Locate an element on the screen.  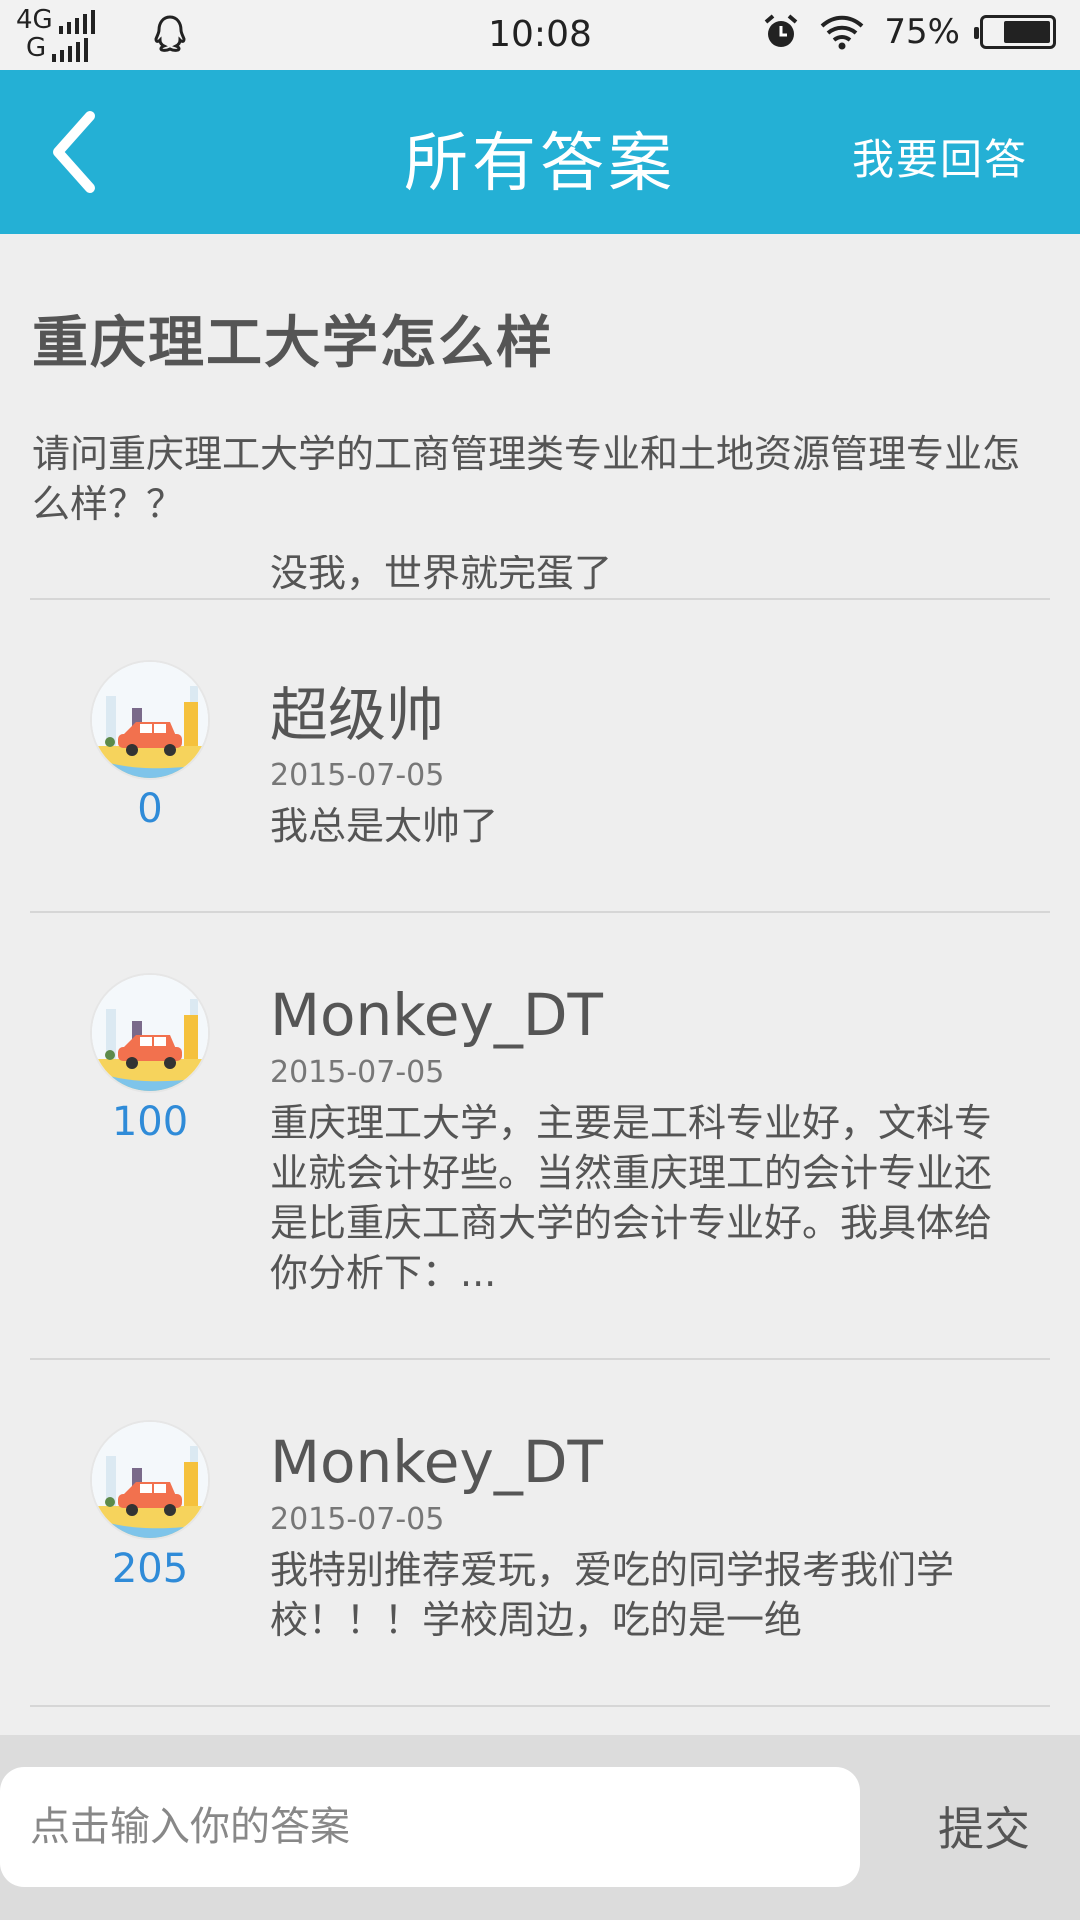
wifi-icon is located at coordinates (842, 32).